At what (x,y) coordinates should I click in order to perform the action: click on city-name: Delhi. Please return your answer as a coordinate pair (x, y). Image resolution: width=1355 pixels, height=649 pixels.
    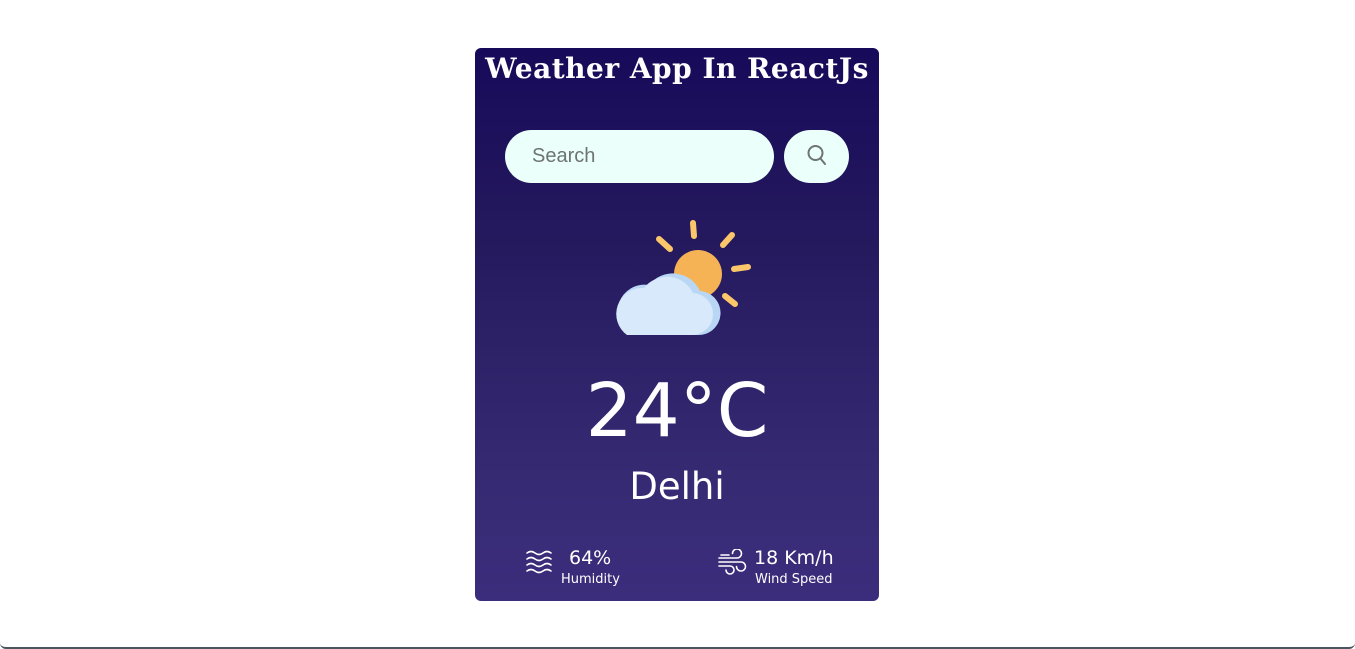
    Looking at the image, I should click on (677, 486).